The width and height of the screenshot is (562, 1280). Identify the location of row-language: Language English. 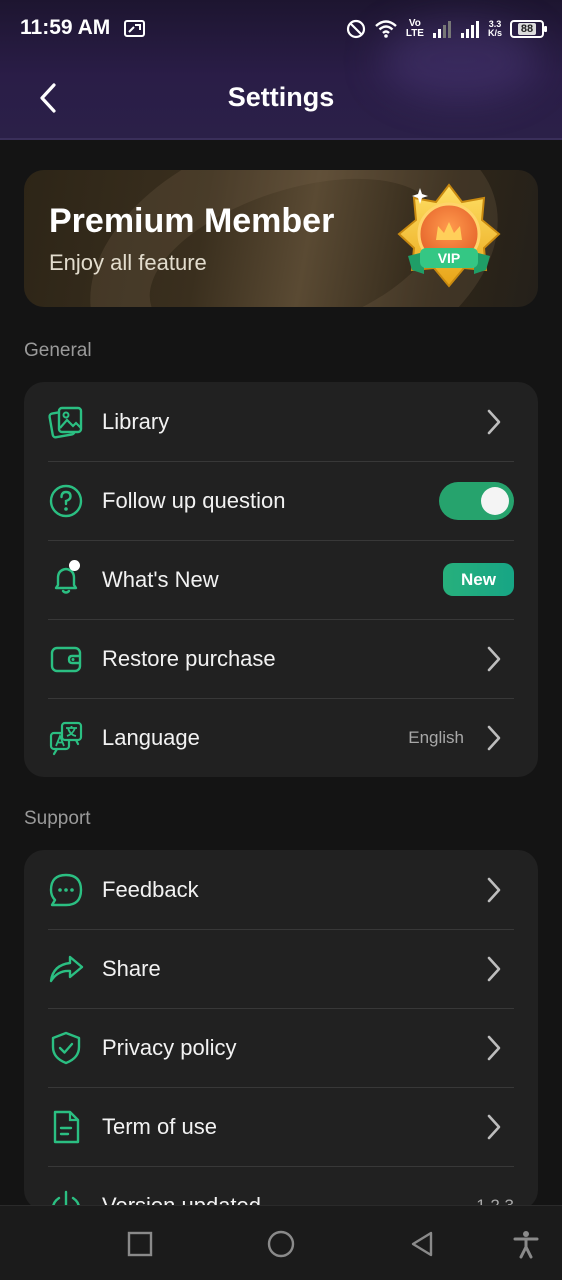
(281, 737).